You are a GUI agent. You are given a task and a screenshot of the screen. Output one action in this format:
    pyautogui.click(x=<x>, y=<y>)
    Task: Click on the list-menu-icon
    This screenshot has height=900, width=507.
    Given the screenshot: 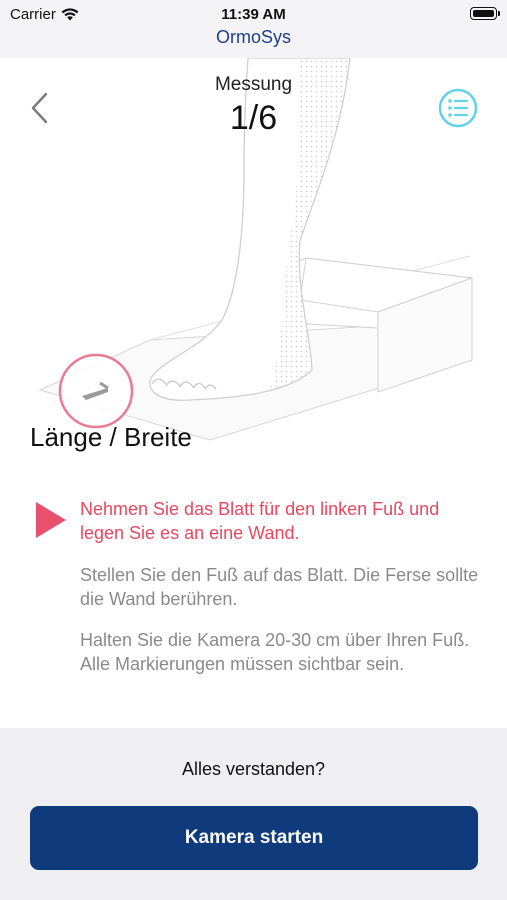 What is the action you would take?
    pyautogui.click(x=458, y=108)
    